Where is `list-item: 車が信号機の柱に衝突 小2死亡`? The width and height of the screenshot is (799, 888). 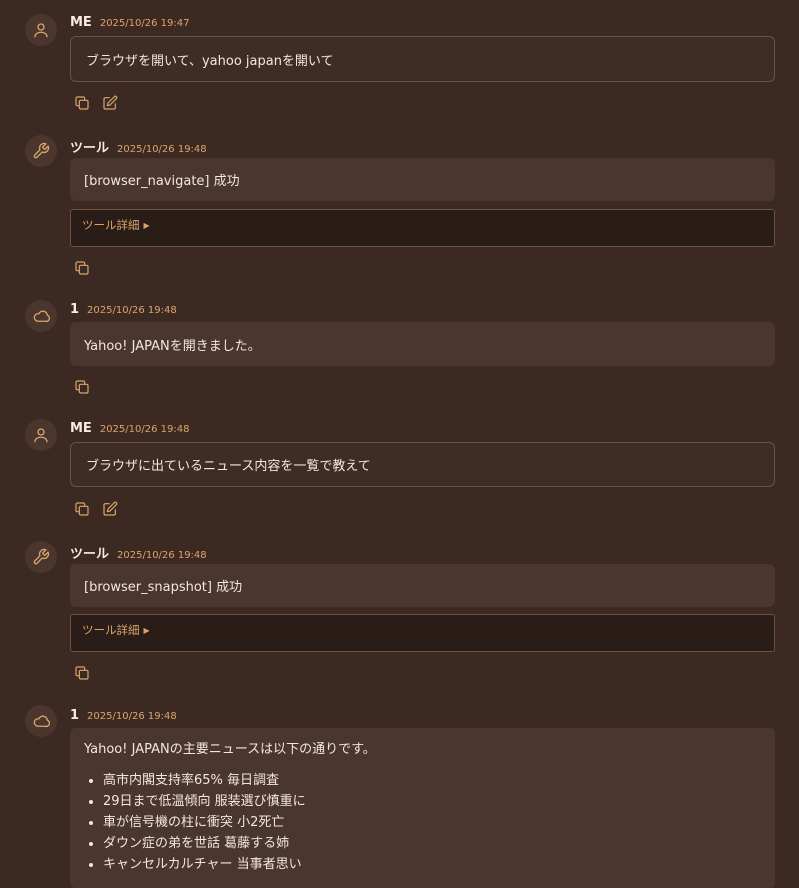
list-item: 車が信号機の柱に衝突 小2死亡 is located at coordinates (432, 822).